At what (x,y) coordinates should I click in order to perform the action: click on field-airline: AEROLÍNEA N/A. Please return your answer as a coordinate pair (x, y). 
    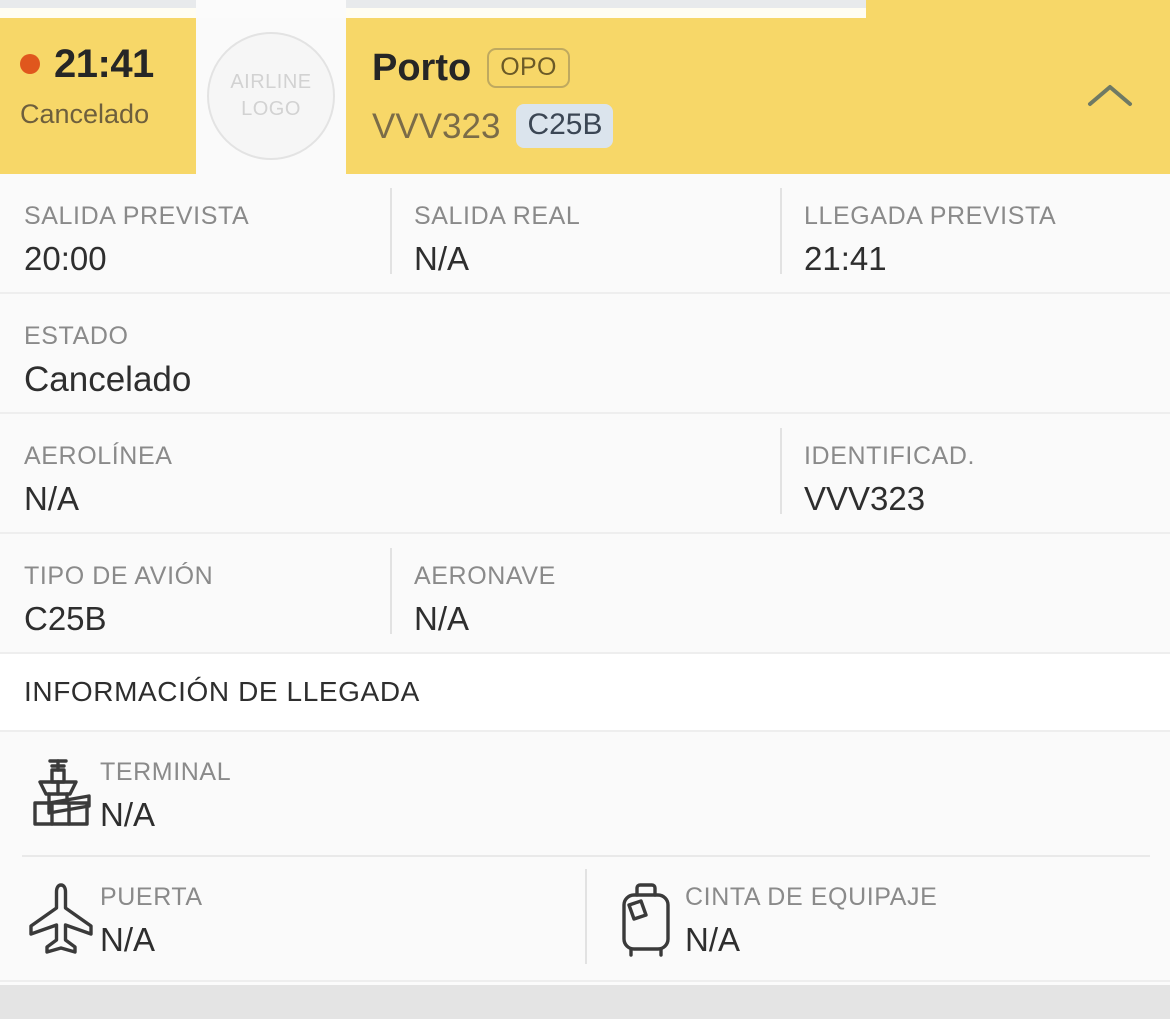
    Looking at the image, I should click on (390, 473).